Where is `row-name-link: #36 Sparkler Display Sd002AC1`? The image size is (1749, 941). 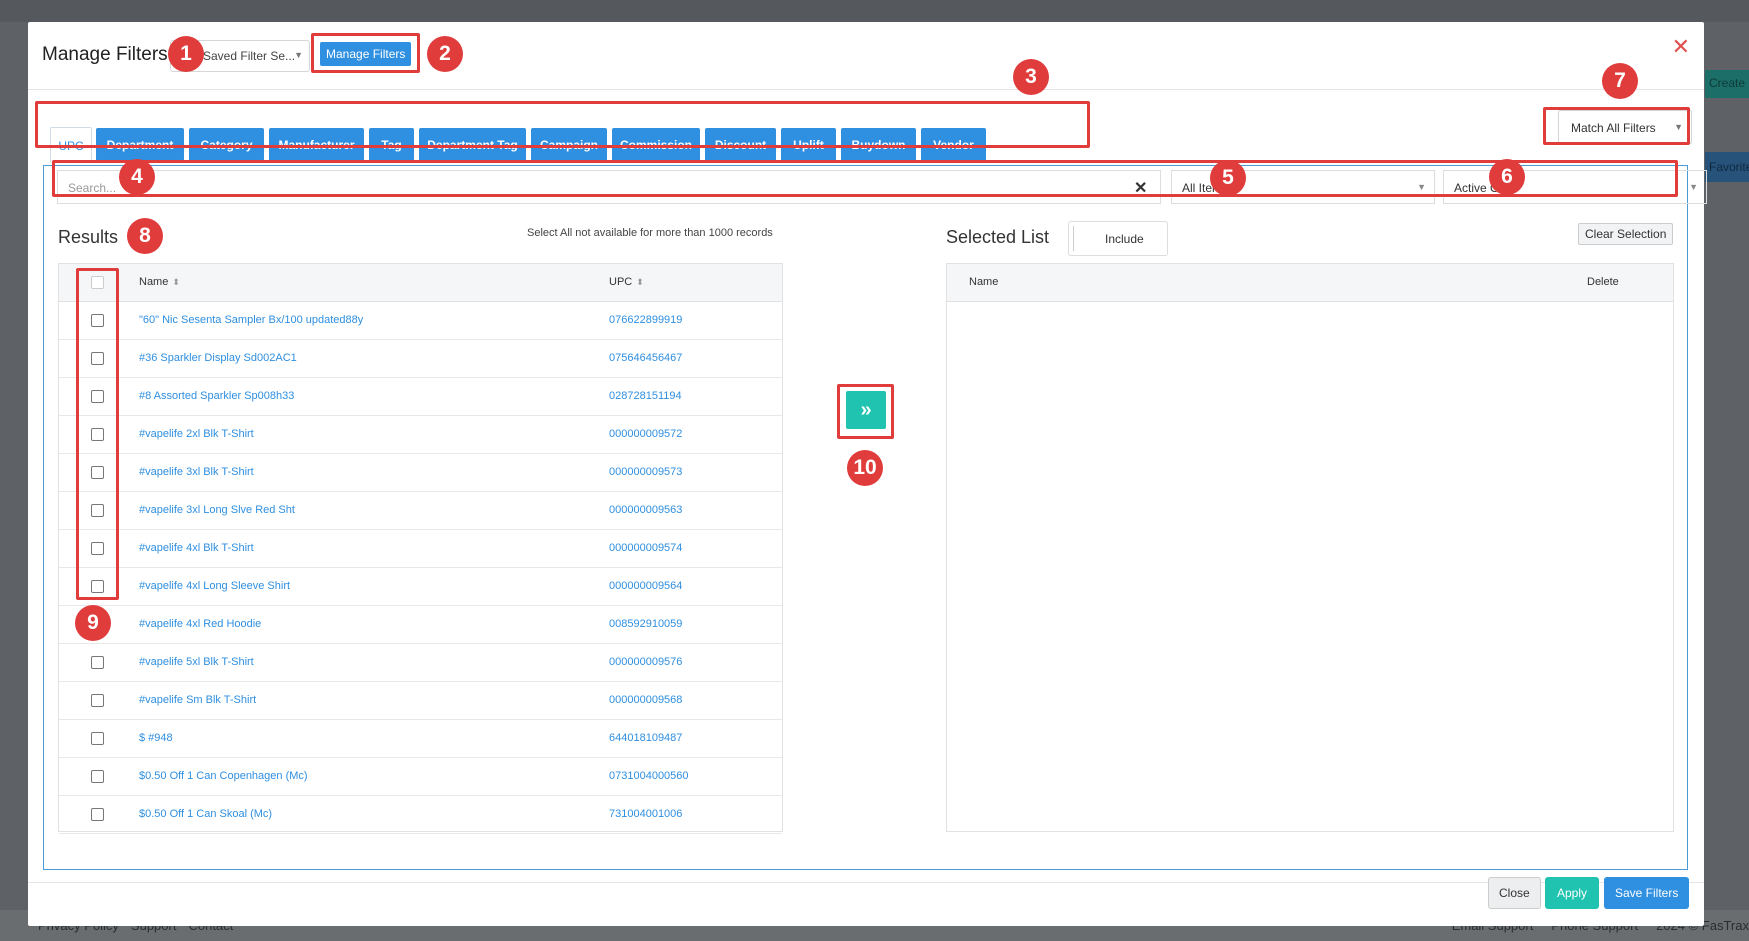
row-name-link: #36 Sparkler Display Sd002AC1 is located at coordinates (218, 358).